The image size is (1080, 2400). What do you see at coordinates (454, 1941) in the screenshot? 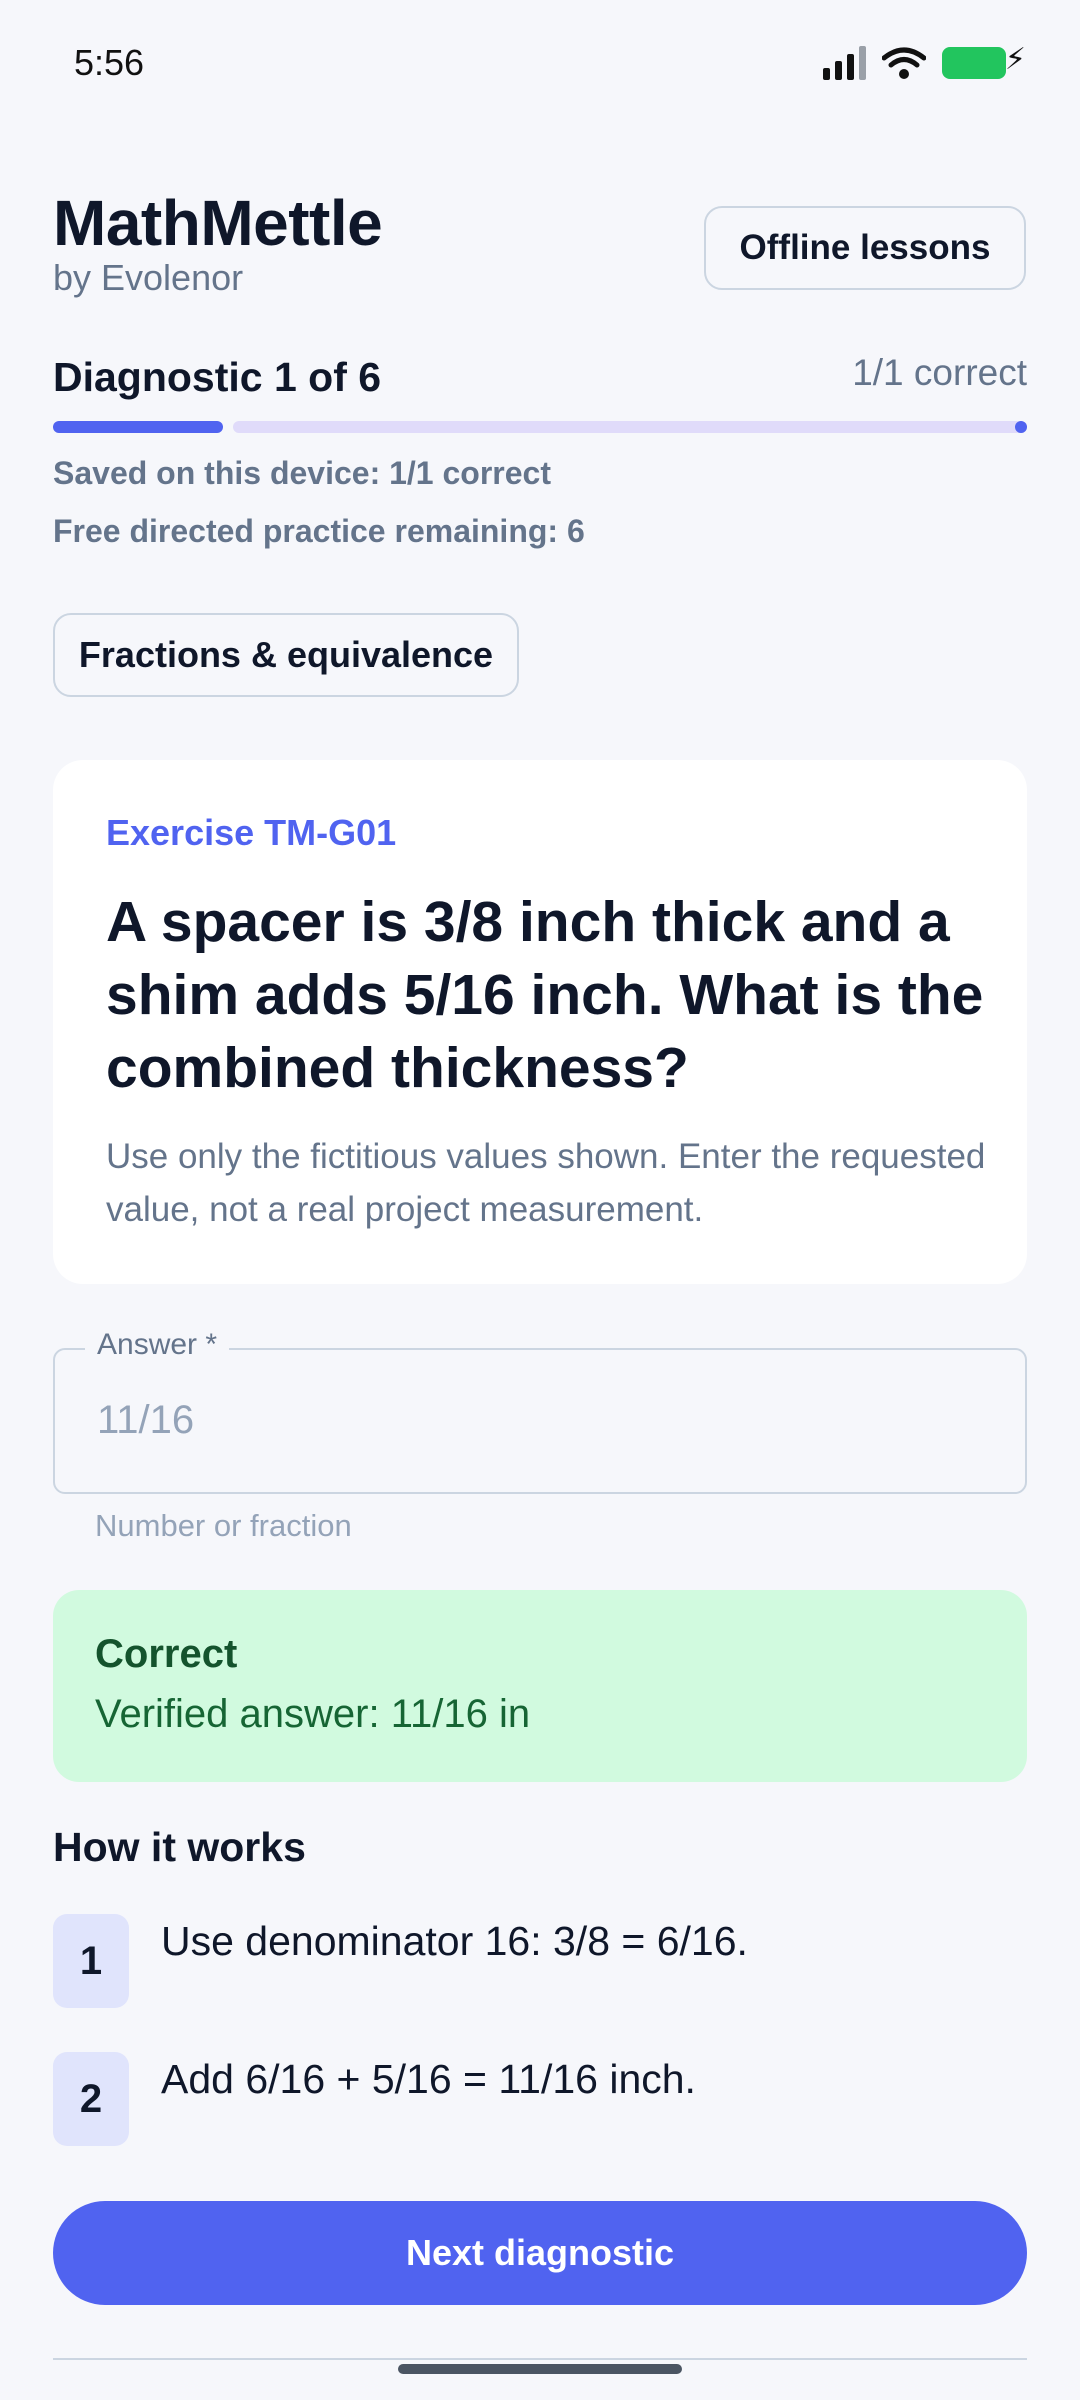
I see `step-text: Use denominator 16: 3/8 = 6/16.` at bounding box center [454, 1941].